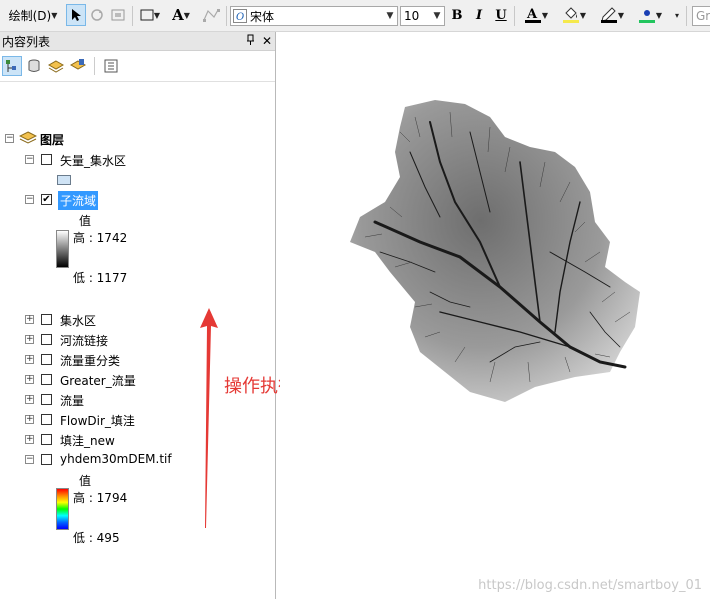 The image size is (710, 599). What do you see at coordinates (12, 66) in the screenshot?
I see `list-by-drawing-order-button` at bounding box center [12, 66].